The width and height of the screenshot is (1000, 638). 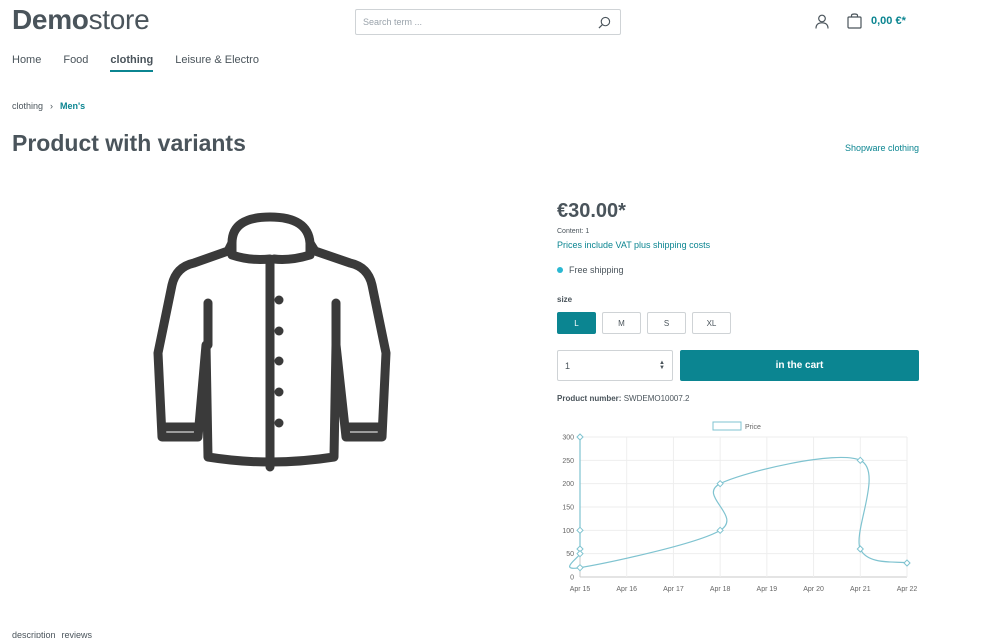 What do you see at coordinates (711, 323) in the screenshot?
I see `size-option-xl: XL` at bounding box center [711, 323].